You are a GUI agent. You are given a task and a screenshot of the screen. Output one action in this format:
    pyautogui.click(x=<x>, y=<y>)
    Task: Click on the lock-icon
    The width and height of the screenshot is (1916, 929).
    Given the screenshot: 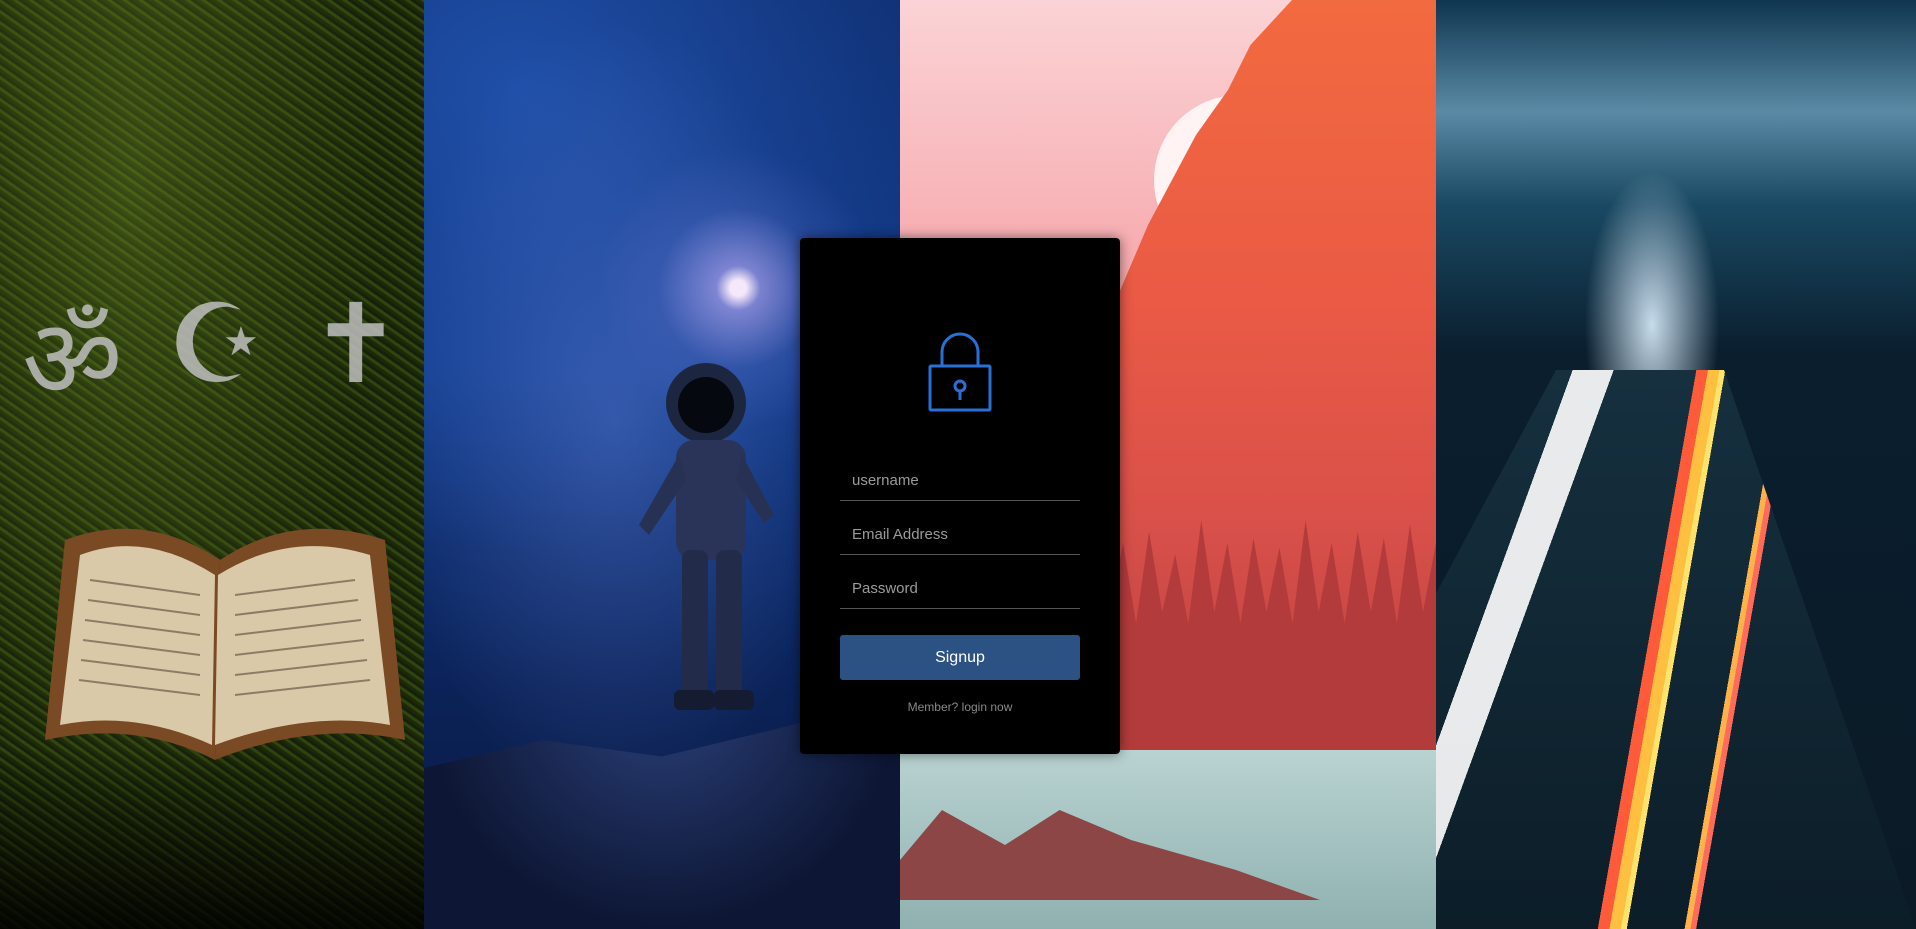 What is the action you would take?
    pyautogui.click(x=960, y=372)
    